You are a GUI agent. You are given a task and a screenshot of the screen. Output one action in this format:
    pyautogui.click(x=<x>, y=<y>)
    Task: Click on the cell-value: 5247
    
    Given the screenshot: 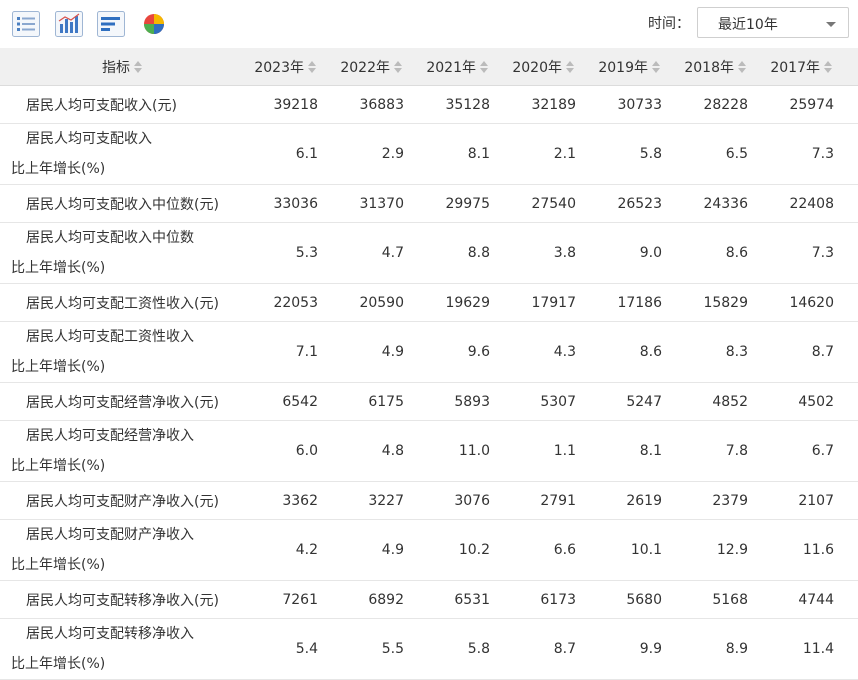 What is the action you would take?
    pyautogui.click(x=625, y=401)
    